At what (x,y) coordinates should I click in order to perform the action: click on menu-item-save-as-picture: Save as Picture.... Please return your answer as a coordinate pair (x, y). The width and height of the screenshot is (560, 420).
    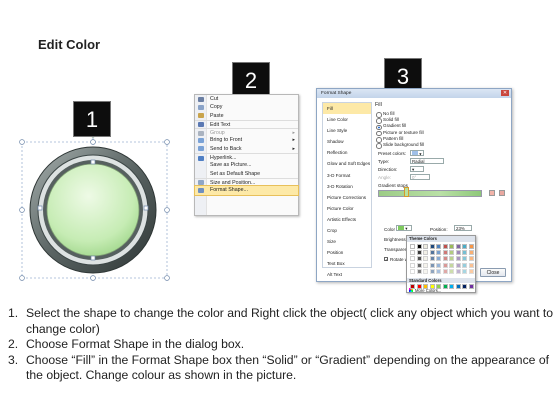
    Looking at the image, I should click on (246, 165).